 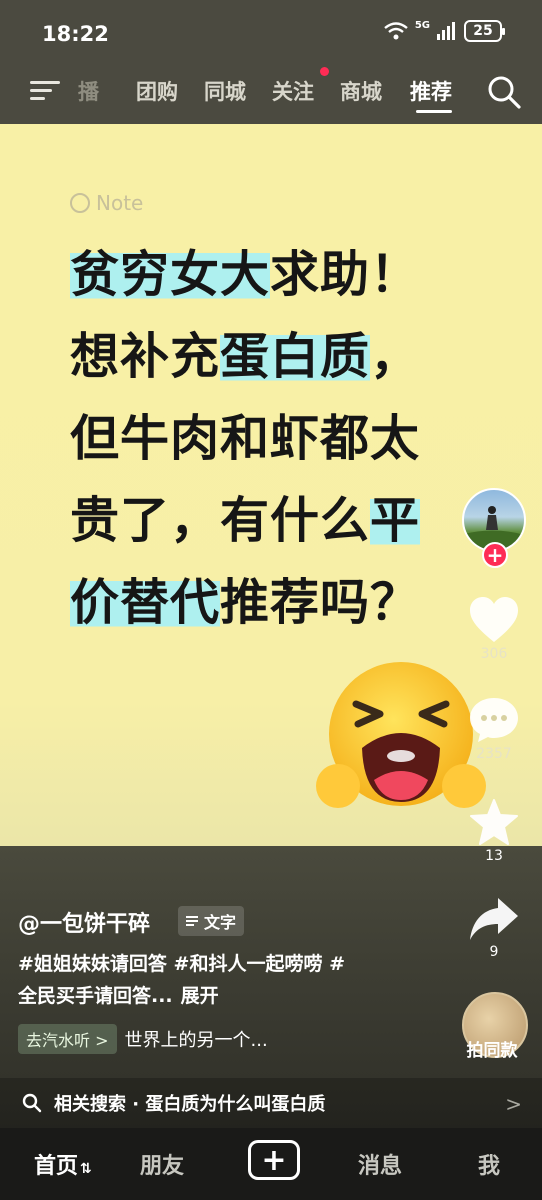 I want to click on headline-segment: 贫穷女大, so click(x=170, y=274).